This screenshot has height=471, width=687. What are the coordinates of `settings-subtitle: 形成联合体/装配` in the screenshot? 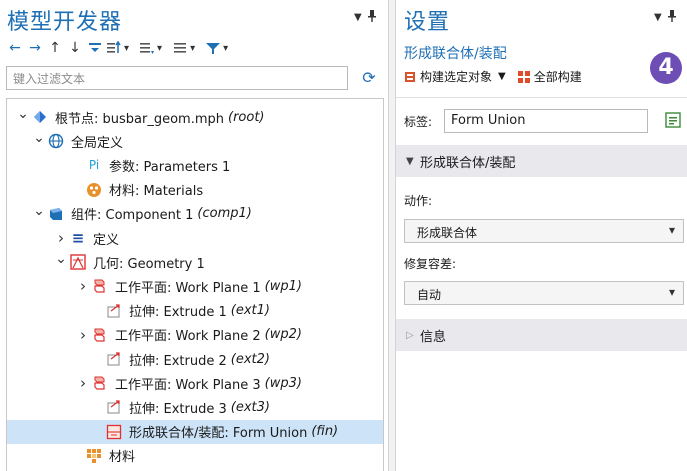 It's located at (455, 54).